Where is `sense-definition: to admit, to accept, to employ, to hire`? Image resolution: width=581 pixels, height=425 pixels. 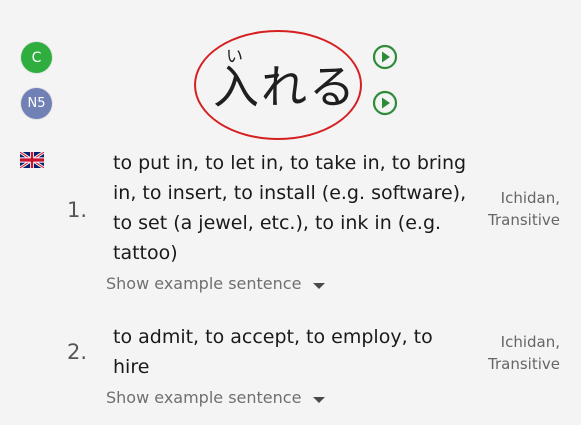
sense-definition: to admit, to accept, to employ, to hire is located at coordinates (273, 352).